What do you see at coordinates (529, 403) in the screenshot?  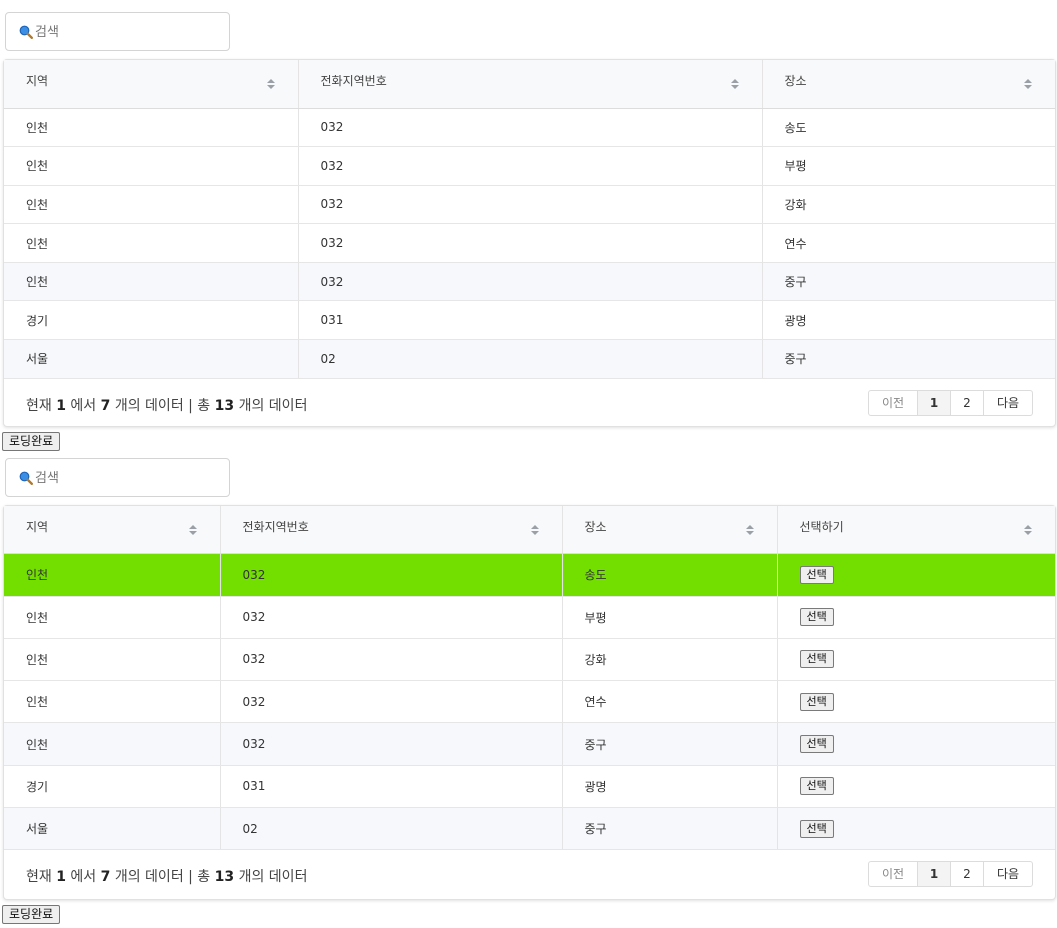 I see `grid-footer-1: 현재 1 에서 7 개의 데이터 | 총 13 개의 데이터 이전 1 2 다음` at bounding box center [529, 403].